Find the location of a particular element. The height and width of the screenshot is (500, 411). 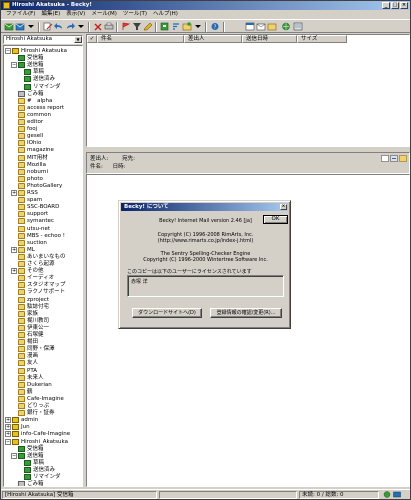

flag-icon is located at coordinates (126, 26).